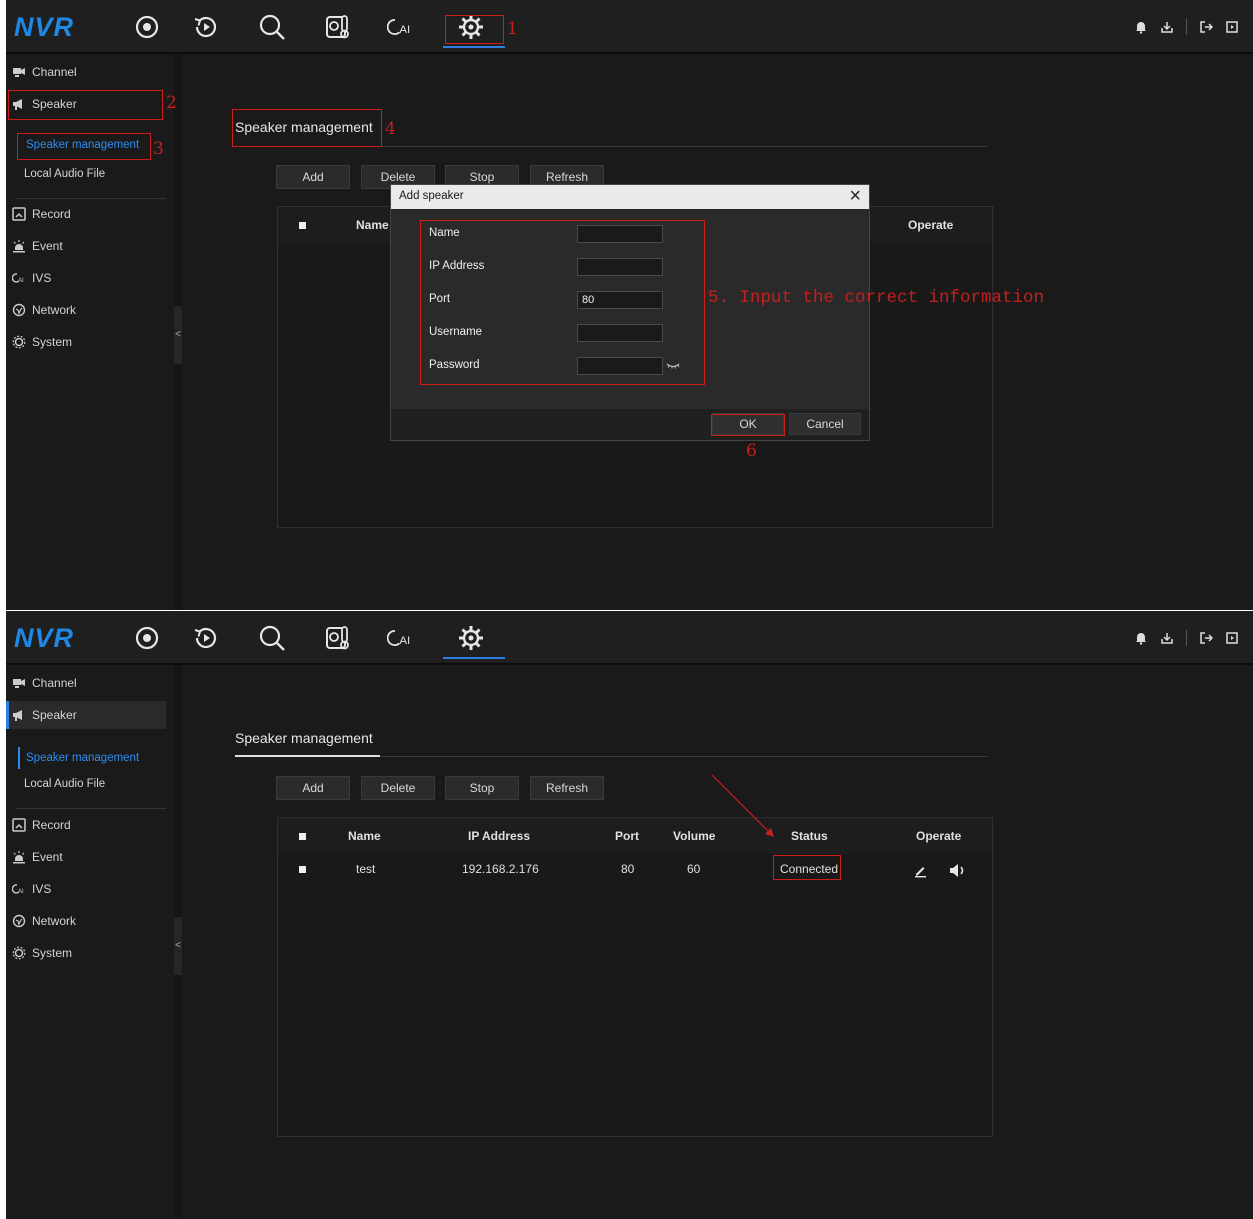  I want to click on sidebar-item-label: Speaker, so click(54, 715).